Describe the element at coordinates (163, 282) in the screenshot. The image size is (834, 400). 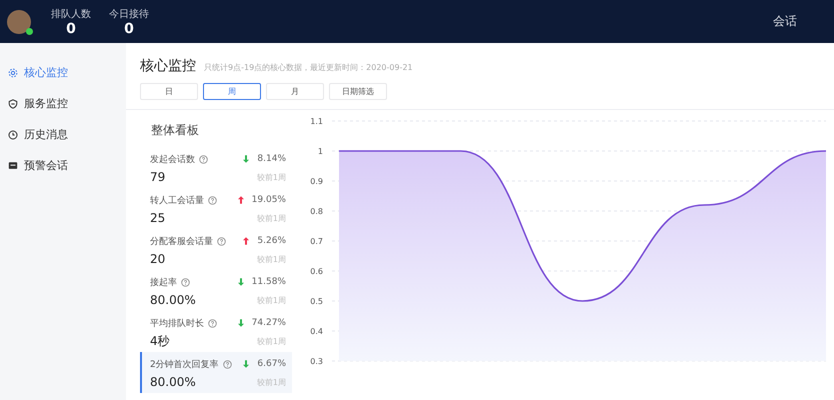
I see `metric-label: 接起率` at that location.